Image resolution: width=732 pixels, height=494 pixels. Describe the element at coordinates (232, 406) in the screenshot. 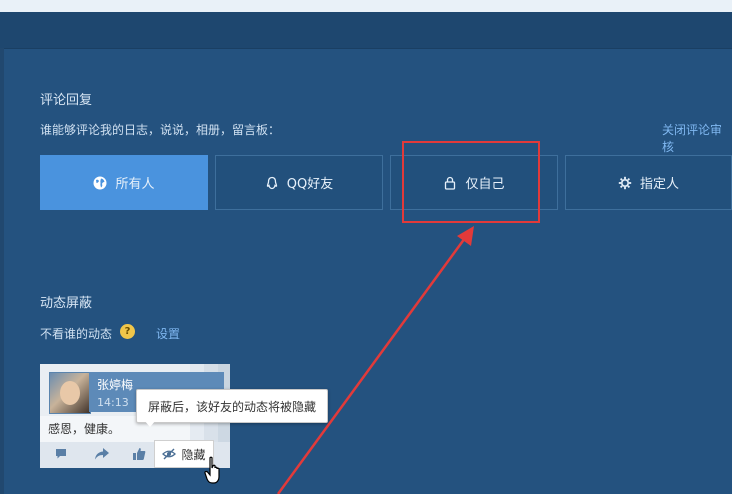

I see `hide-tooltip: 屏蔽后，该好友的动态将被隐藏` at that location.